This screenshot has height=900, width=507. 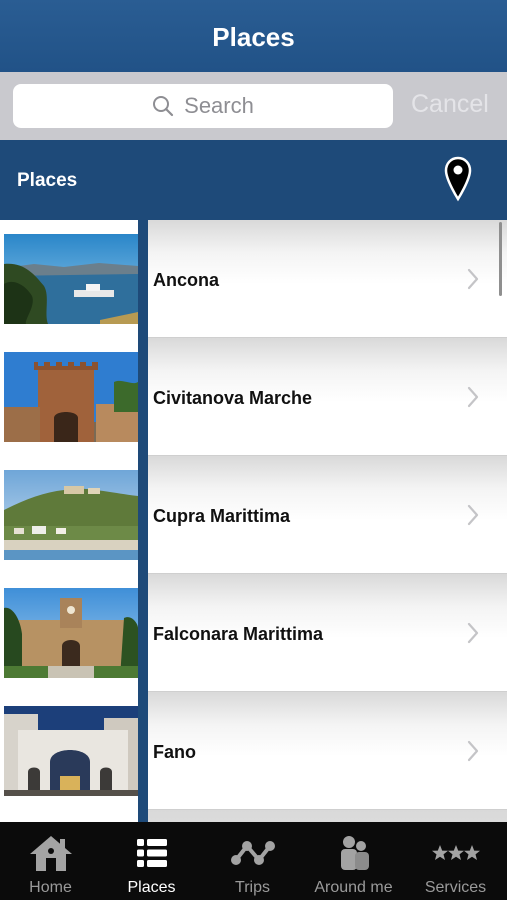 I want to click on place-name: Civitanova Marche, so click(x=233, y=398).